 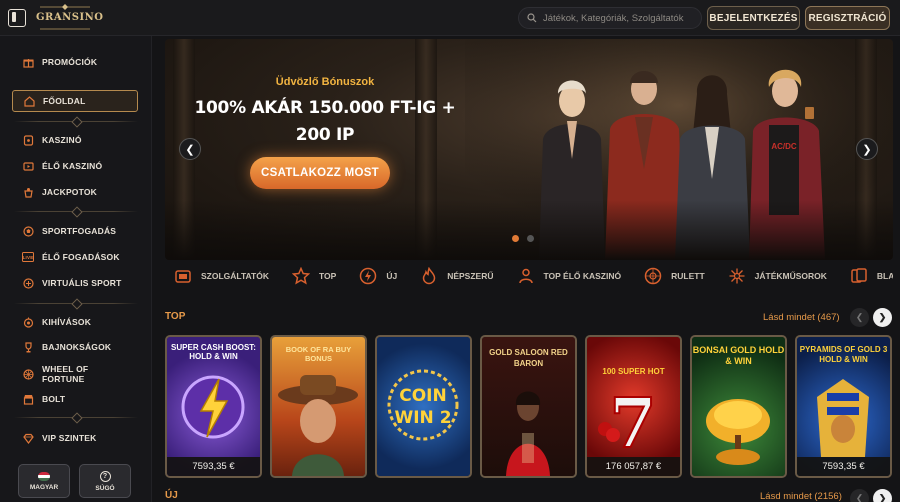 I want to click on sidebar-item-label: VIRTUÁLIS SPORT, so click(x=82, y=283).